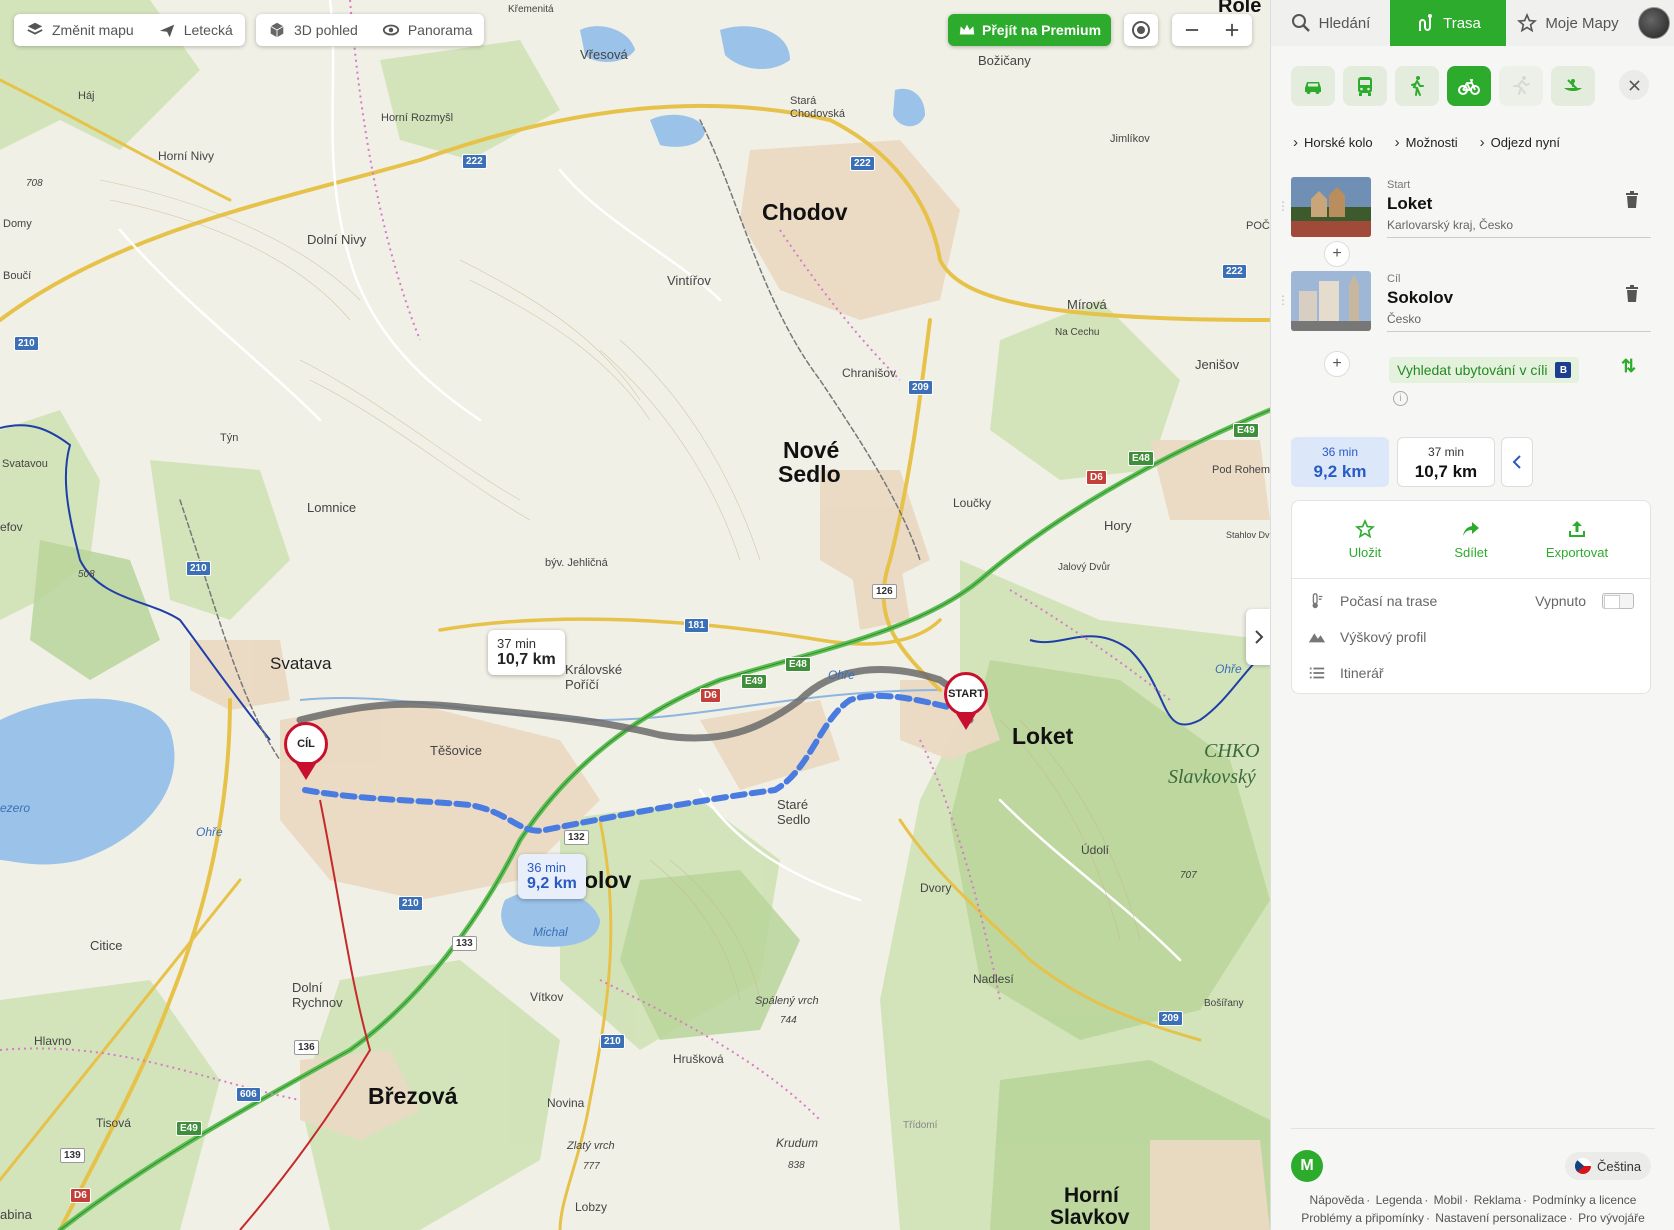 The height and width of the screenshot is (1230, 1674). Describe the element at coordinates (1399, 1200) in the screenshot. I see `footer-link: Legenda` at that location.